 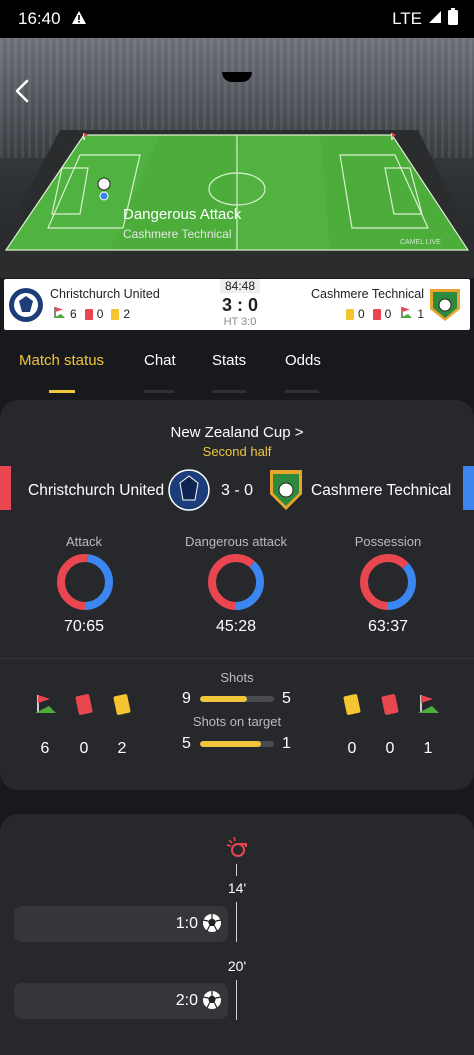 What do you see at coordinates (388, 582) in the screenshot?
I see `possession-ring` at bounding box center [388, 582].